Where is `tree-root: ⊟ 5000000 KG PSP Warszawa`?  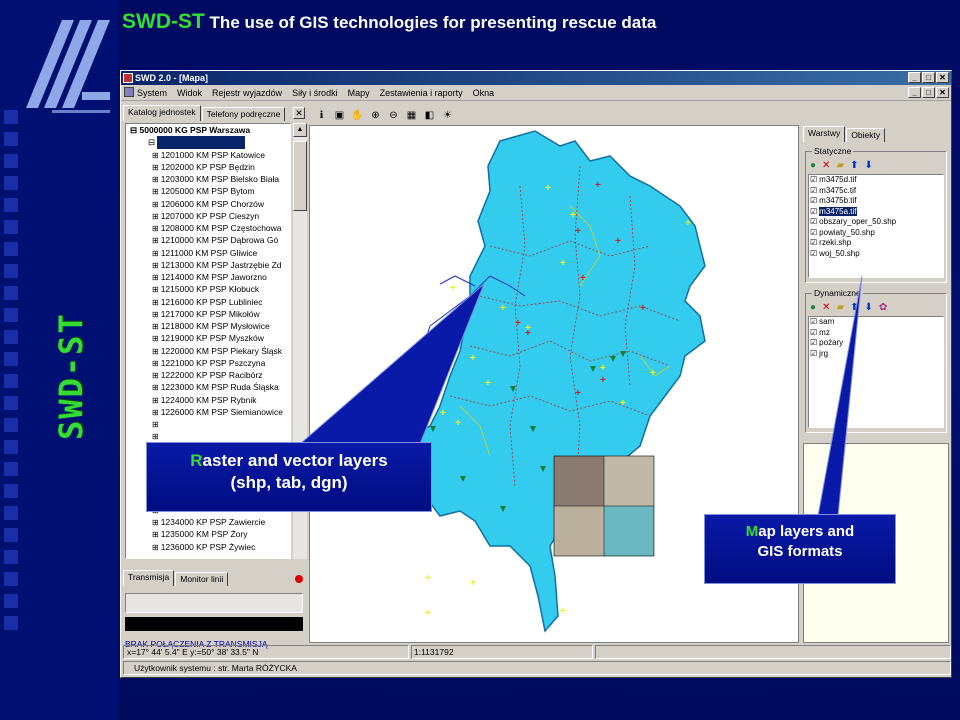 tree-root: ⊟ 5000000 KG PSP Warszawa is located at coordinates (208, 130).